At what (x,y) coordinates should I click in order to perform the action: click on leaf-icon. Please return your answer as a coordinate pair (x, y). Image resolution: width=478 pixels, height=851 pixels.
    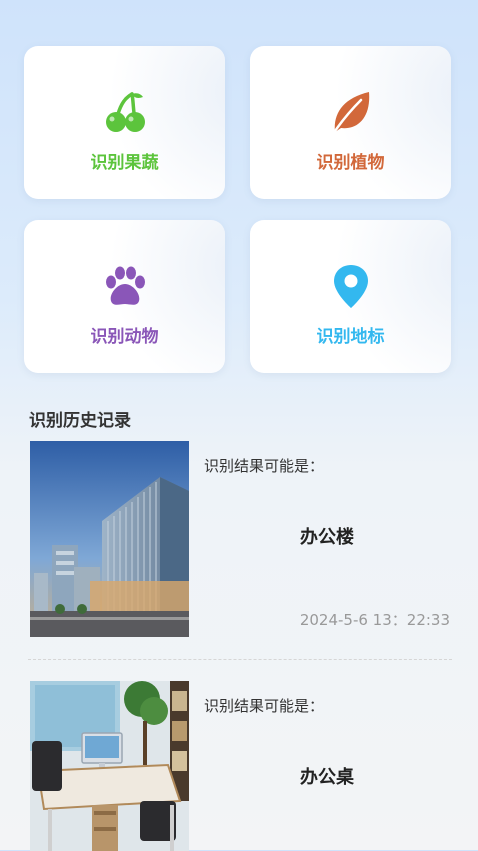
    Looking at the image, I should click on (350, 114).